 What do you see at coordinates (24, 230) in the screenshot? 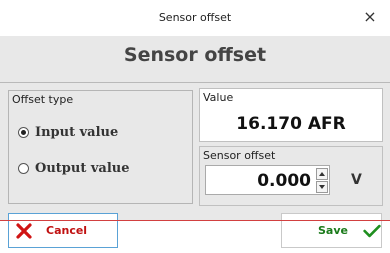
I see `x-icon` at bounding box center [24, 230].